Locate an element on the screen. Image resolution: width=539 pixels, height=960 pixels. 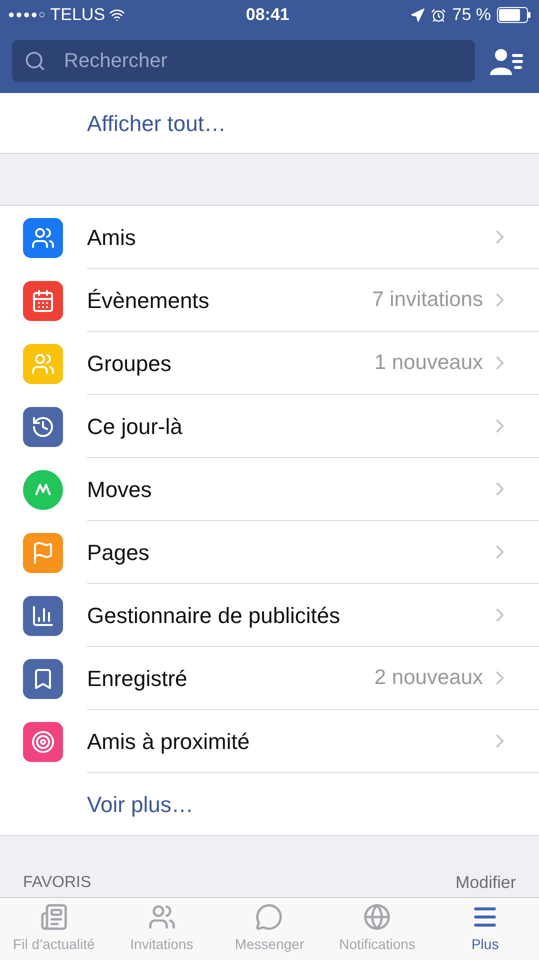
menu-item: Enregistré 2 nouveaux is located at coordinates (269, 678).